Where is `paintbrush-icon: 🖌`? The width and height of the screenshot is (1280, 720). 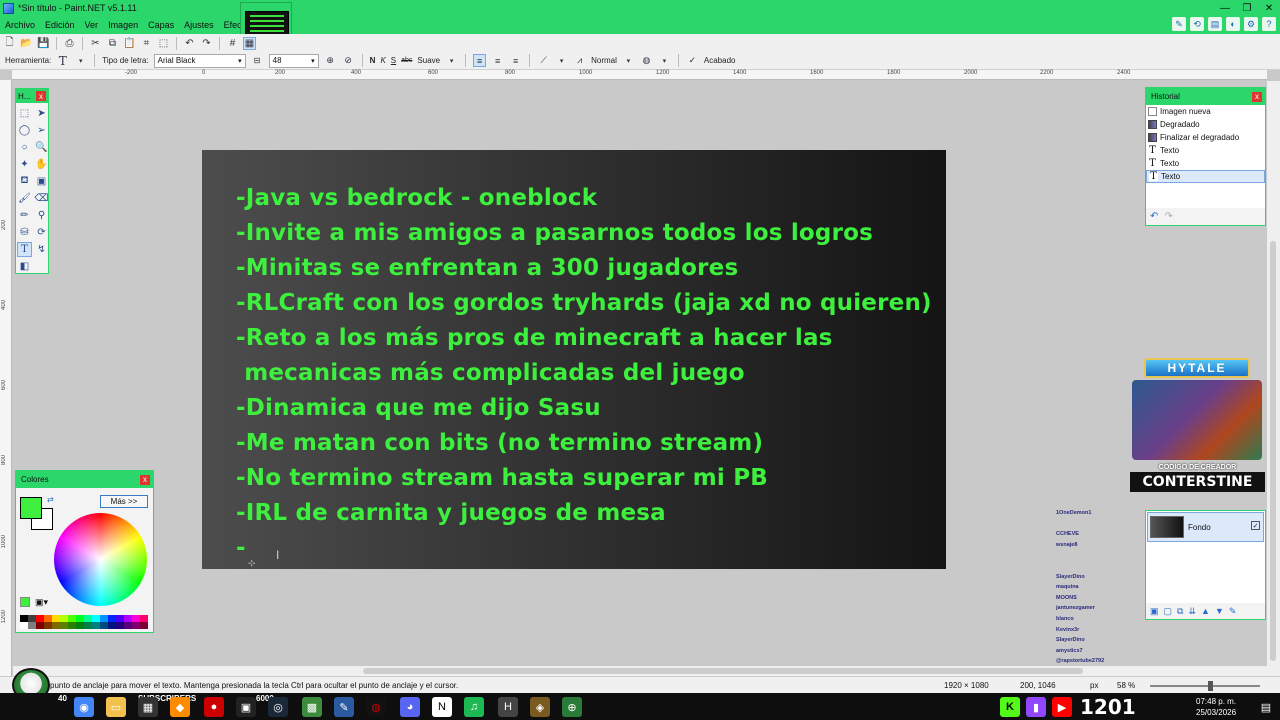 paintbrush-icon: 🖌 is located at coordinates (24, 198).